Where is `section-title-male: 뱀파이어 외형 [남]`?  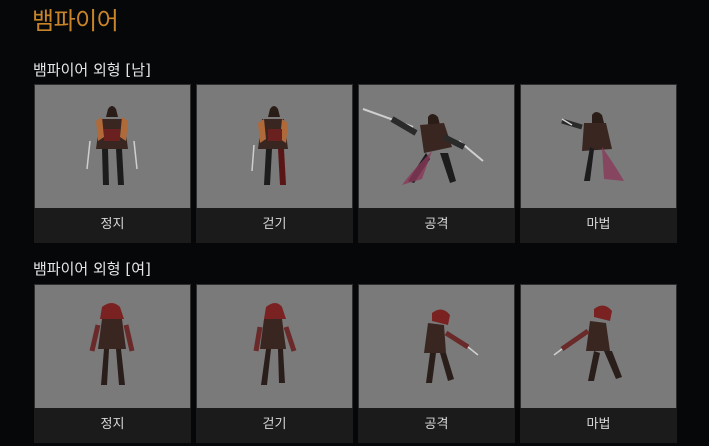
section-title-male: 뱀파이어 외형 [남] is located at coordinates (92, 70).